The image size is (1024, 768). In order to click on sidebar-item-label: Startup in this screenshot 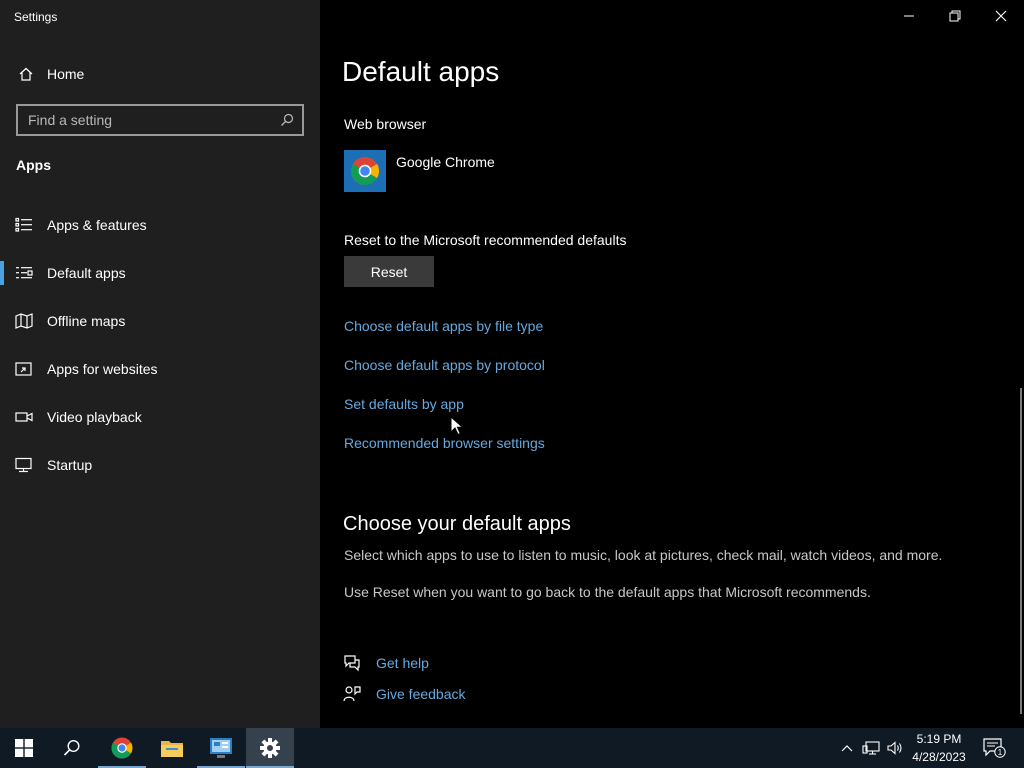, I will do `click(70, 465)`.